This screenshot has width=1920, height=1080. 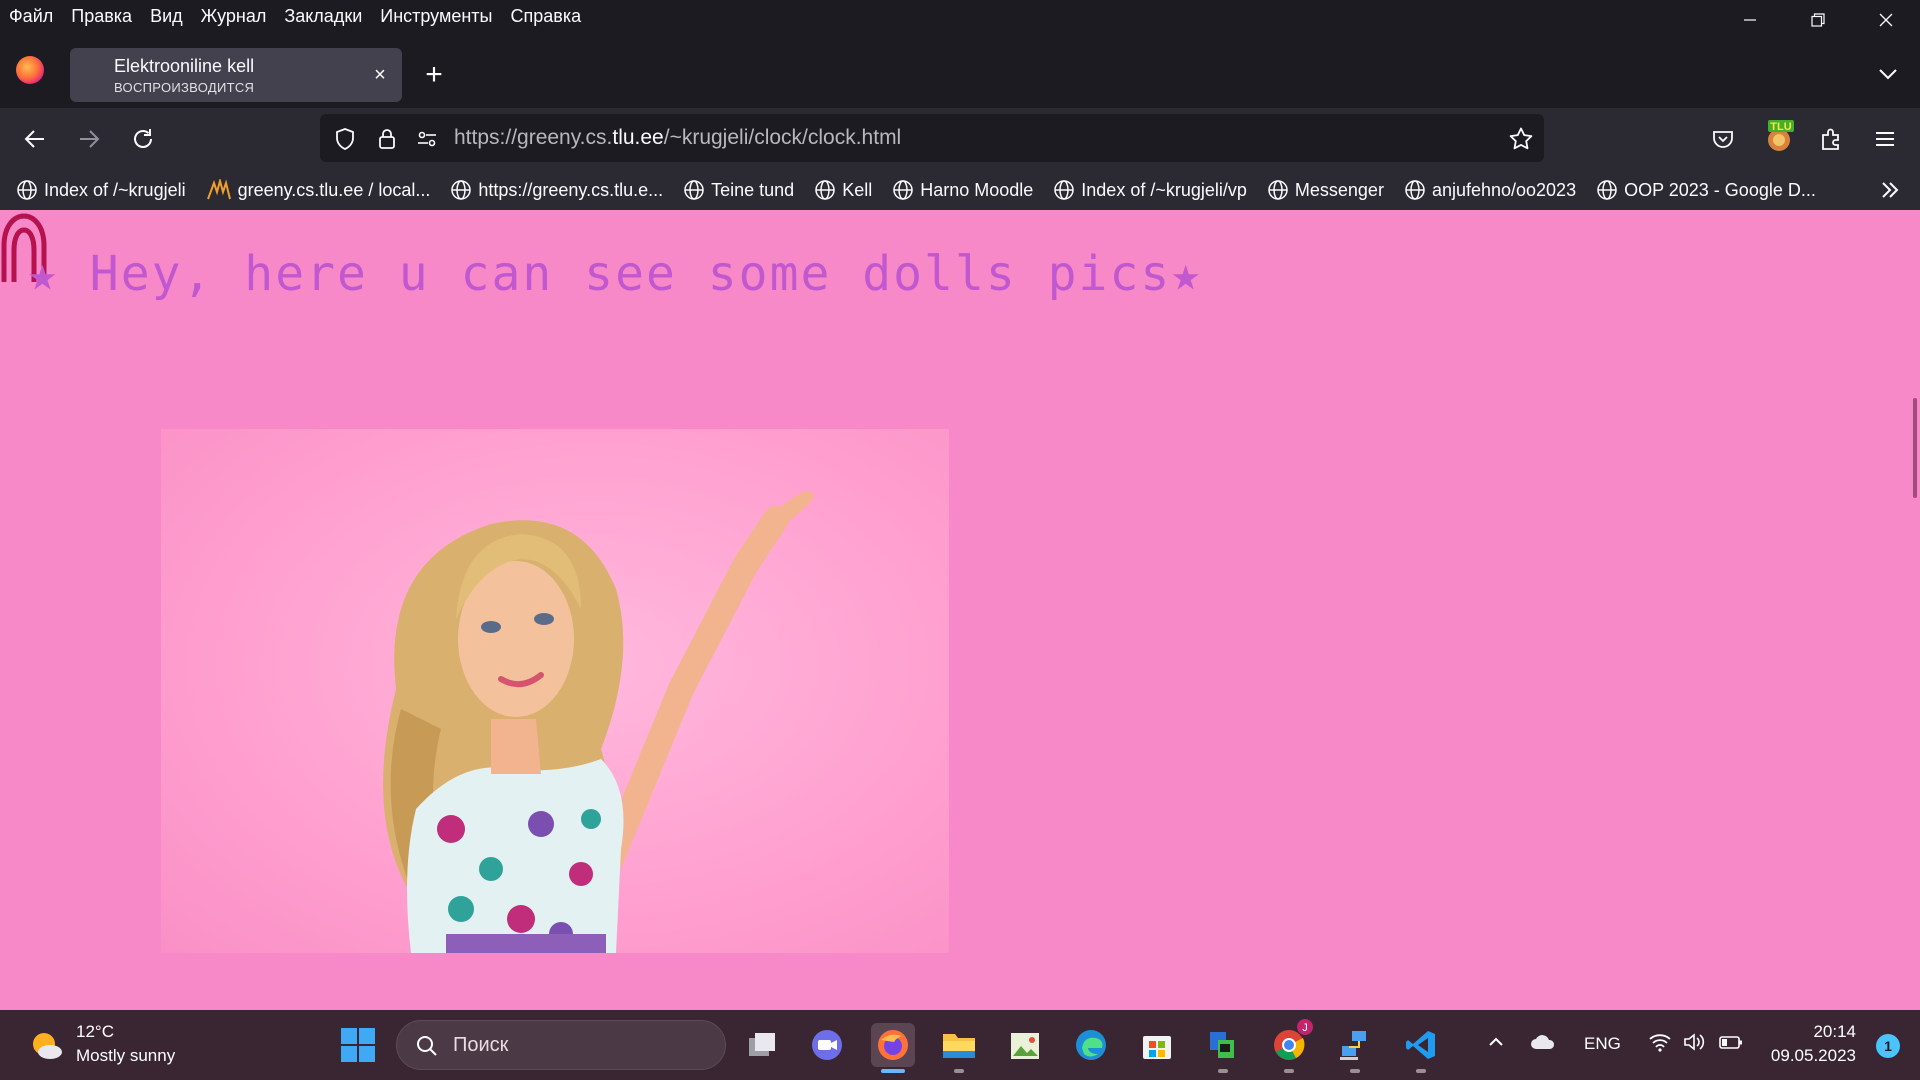 I want to click on more-bookmarks-button, so click(x=1890, y=192).